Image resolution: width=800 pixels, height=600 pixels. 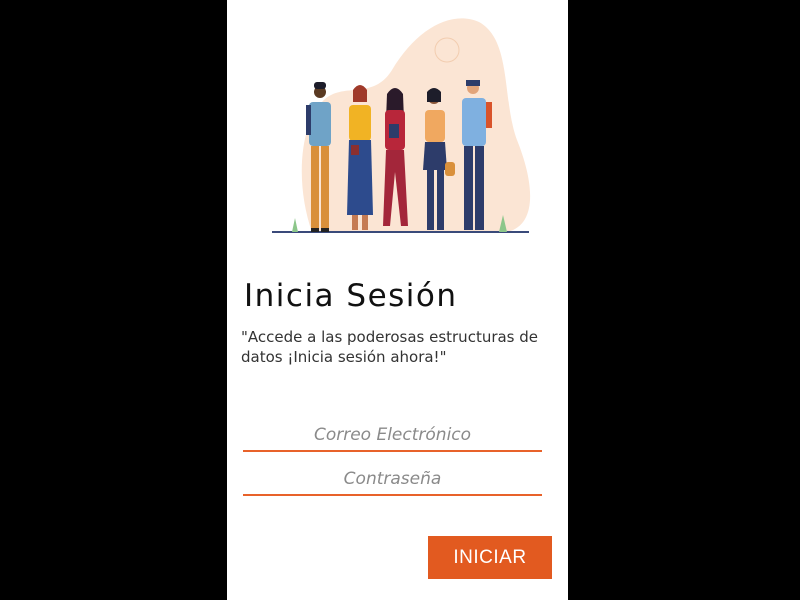 I want to click on password-field, so click(x=392, y=480).